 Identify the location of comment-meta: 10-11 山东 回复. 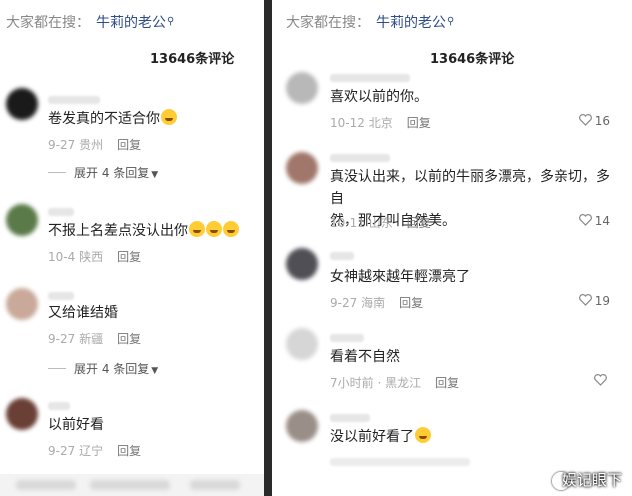
(380, 223).